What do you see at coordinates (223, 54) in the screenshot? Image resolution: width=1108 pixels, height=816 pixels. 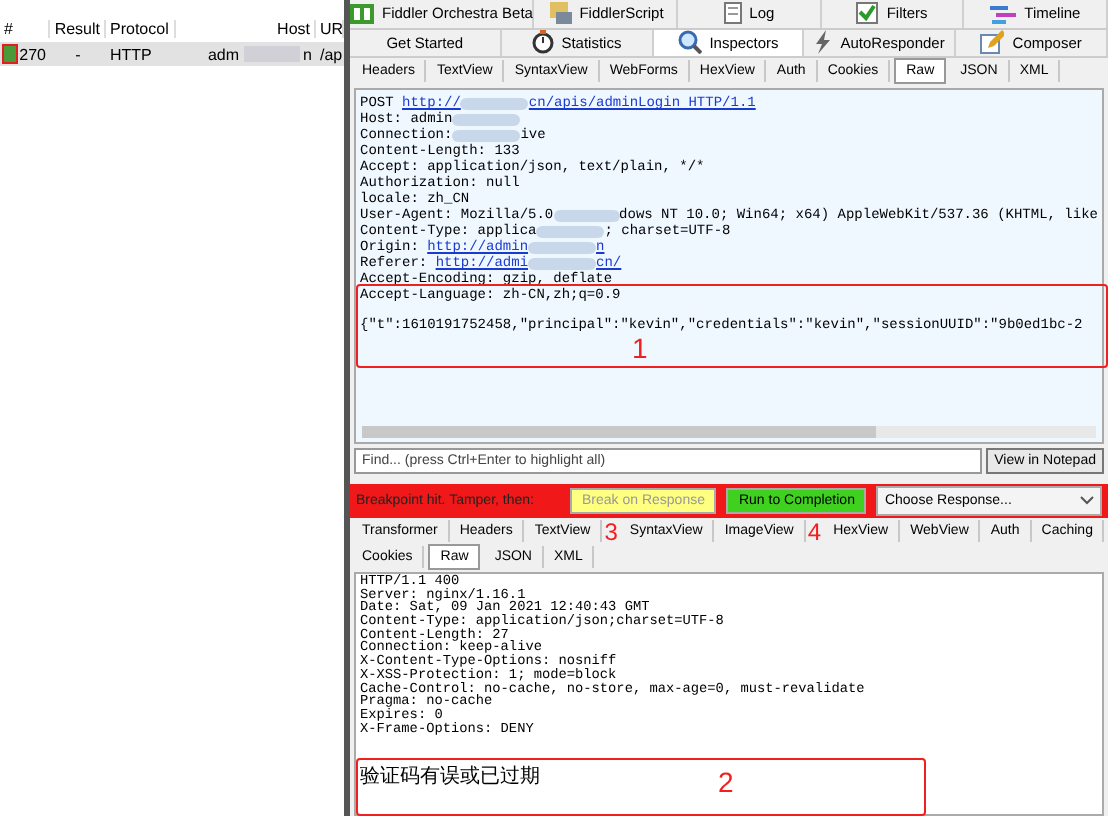 I see `table-cell: adm` at bounding box center [223, 54].